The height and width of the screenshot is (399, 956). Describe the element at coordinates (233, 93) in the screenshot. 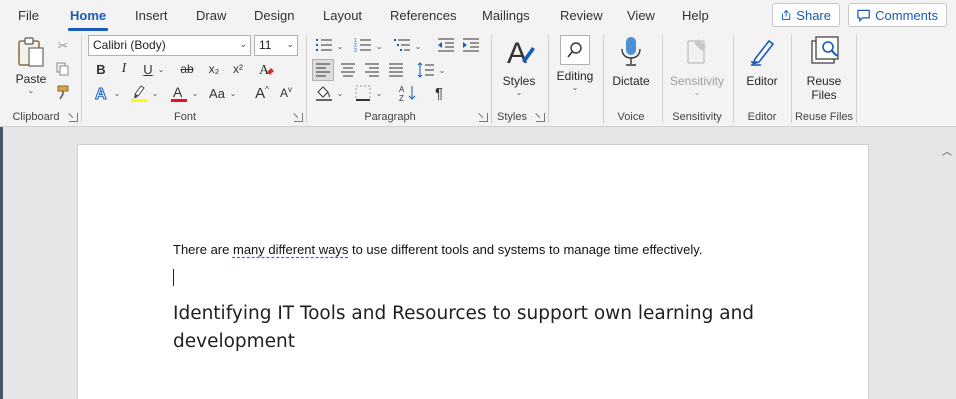

I see `change-case-chevron-icon: ⌄` at that location.